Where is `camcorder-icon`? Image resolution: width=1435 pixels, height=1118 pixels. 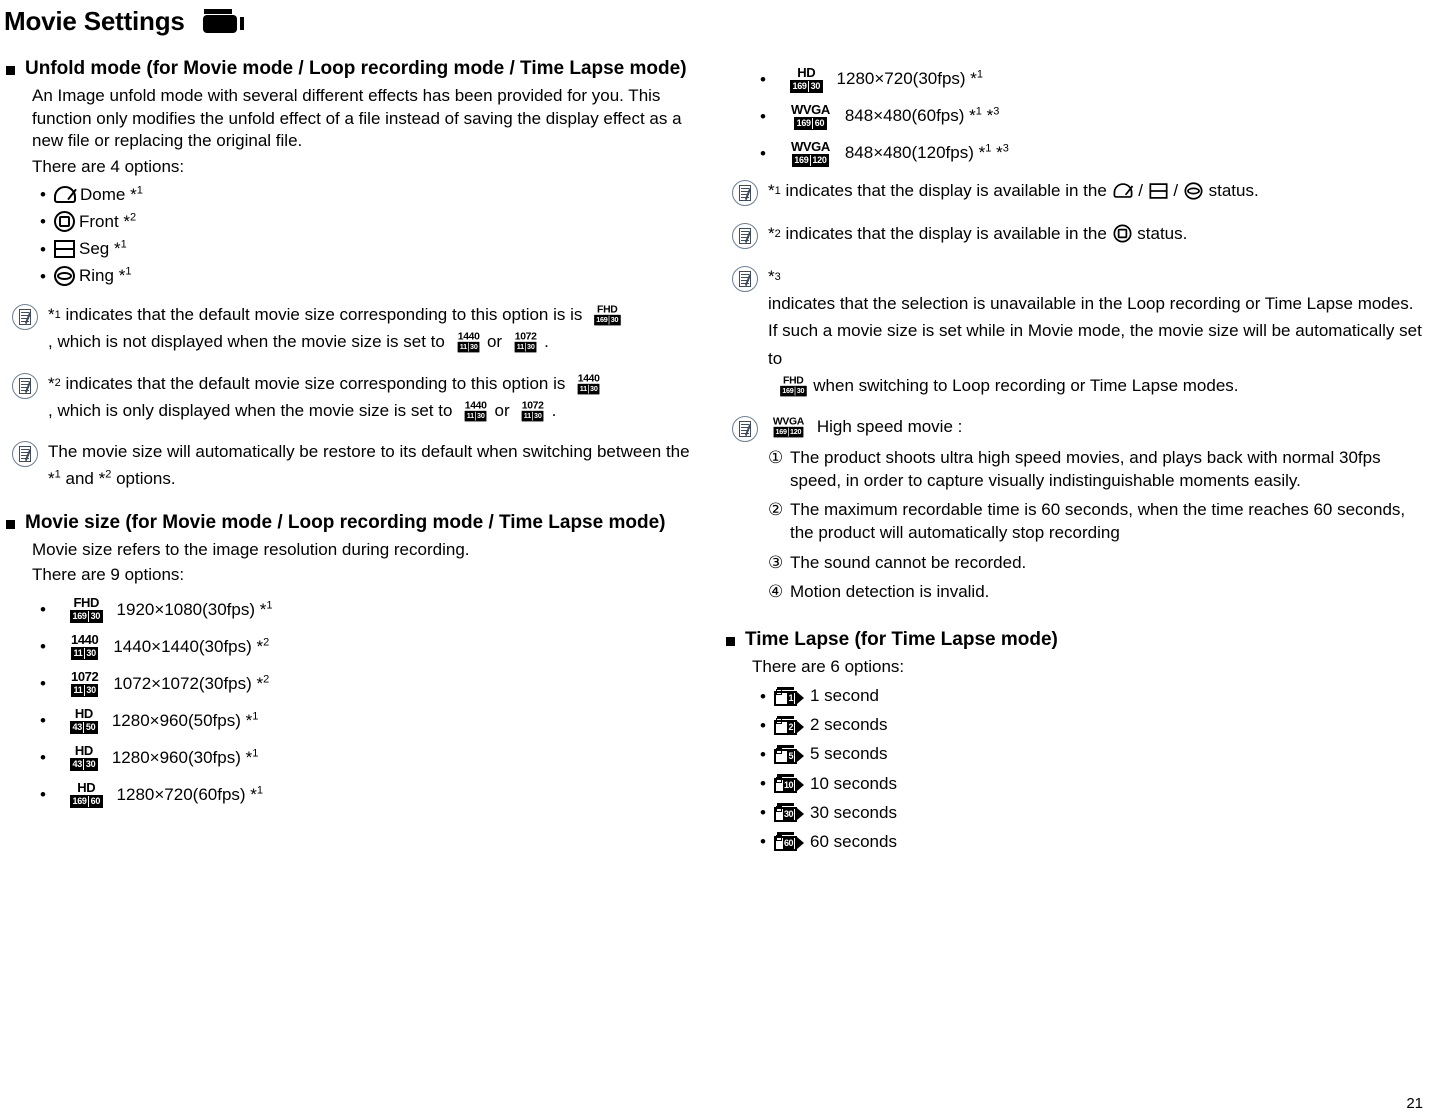 camcorder-icon is located at coordinates (222, 21).